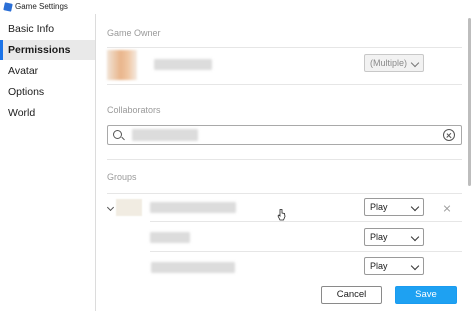 The width and height of the screenshot is (474, 311). I want to click on group-thumbnail, so click(129, 207).